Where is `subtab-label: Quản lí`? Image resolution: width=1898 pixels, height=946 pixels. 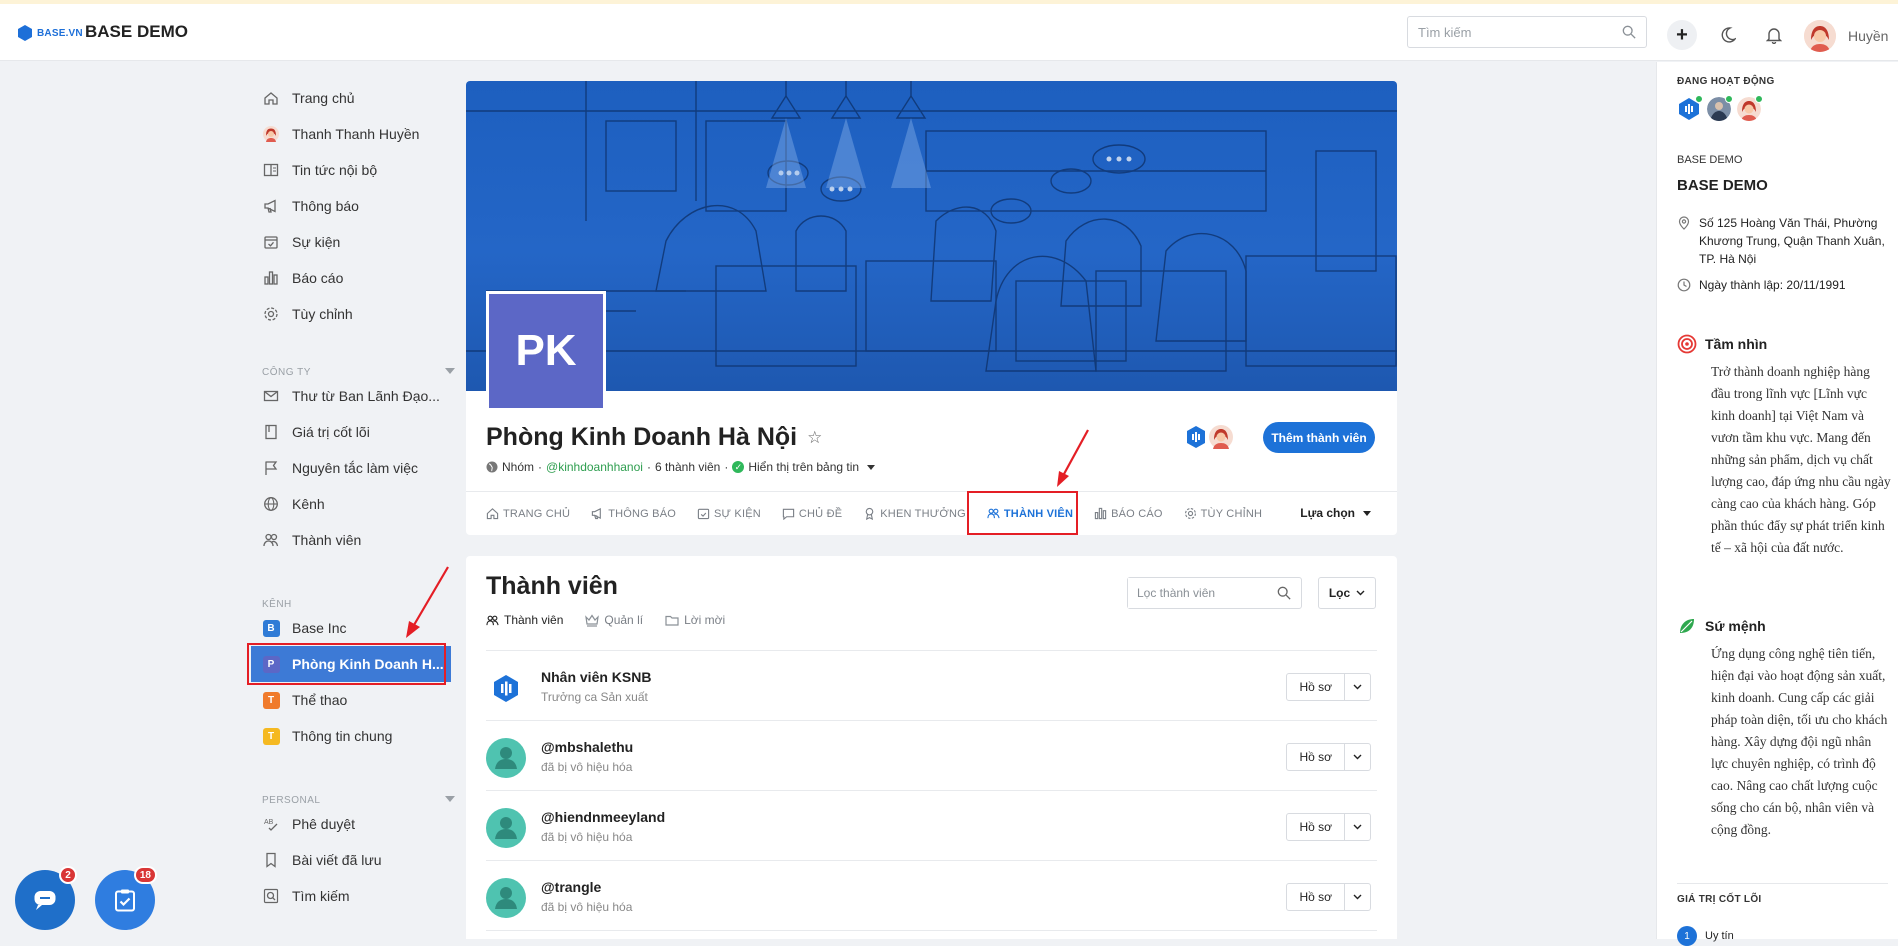 subtab-label: Quản lí is located at coordinates (624, 620).